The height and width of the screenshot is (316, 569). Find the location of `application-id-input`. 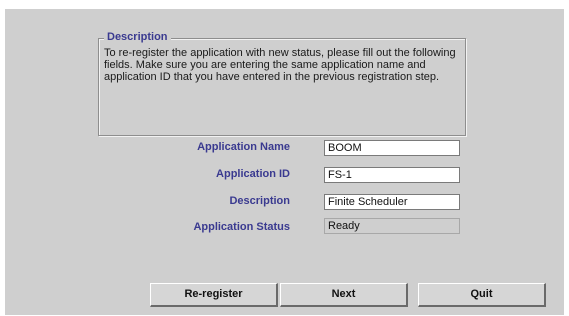

application-id-input is located at coordinates (392, 175).